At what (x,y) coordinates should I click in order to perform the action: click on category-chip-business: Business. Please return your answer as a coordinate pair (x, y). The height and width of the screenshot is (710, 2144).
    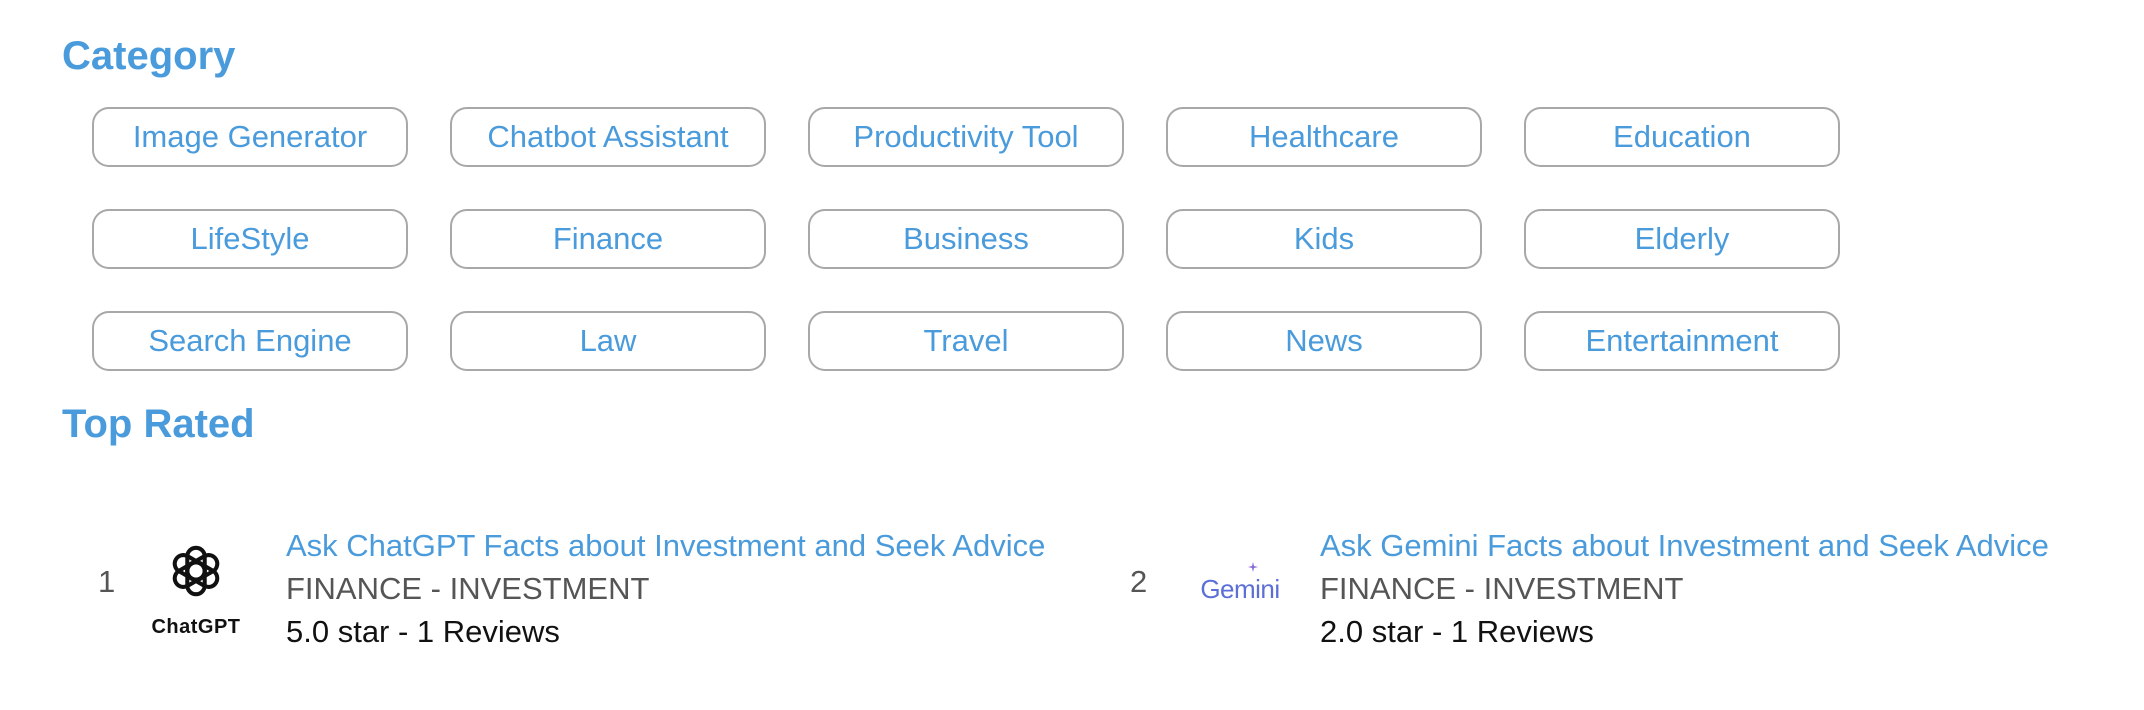
    Looking at the image, I should click on (966, 239).